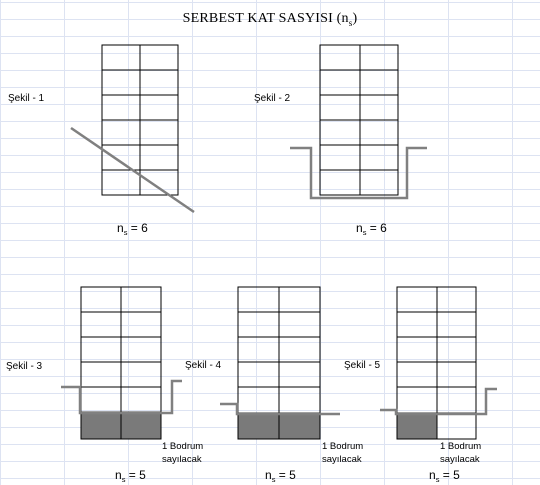 This screenshot has height=485, width=540. I want to click on figure-1: Şekil - 1 ns = 6, so click(101, 140).